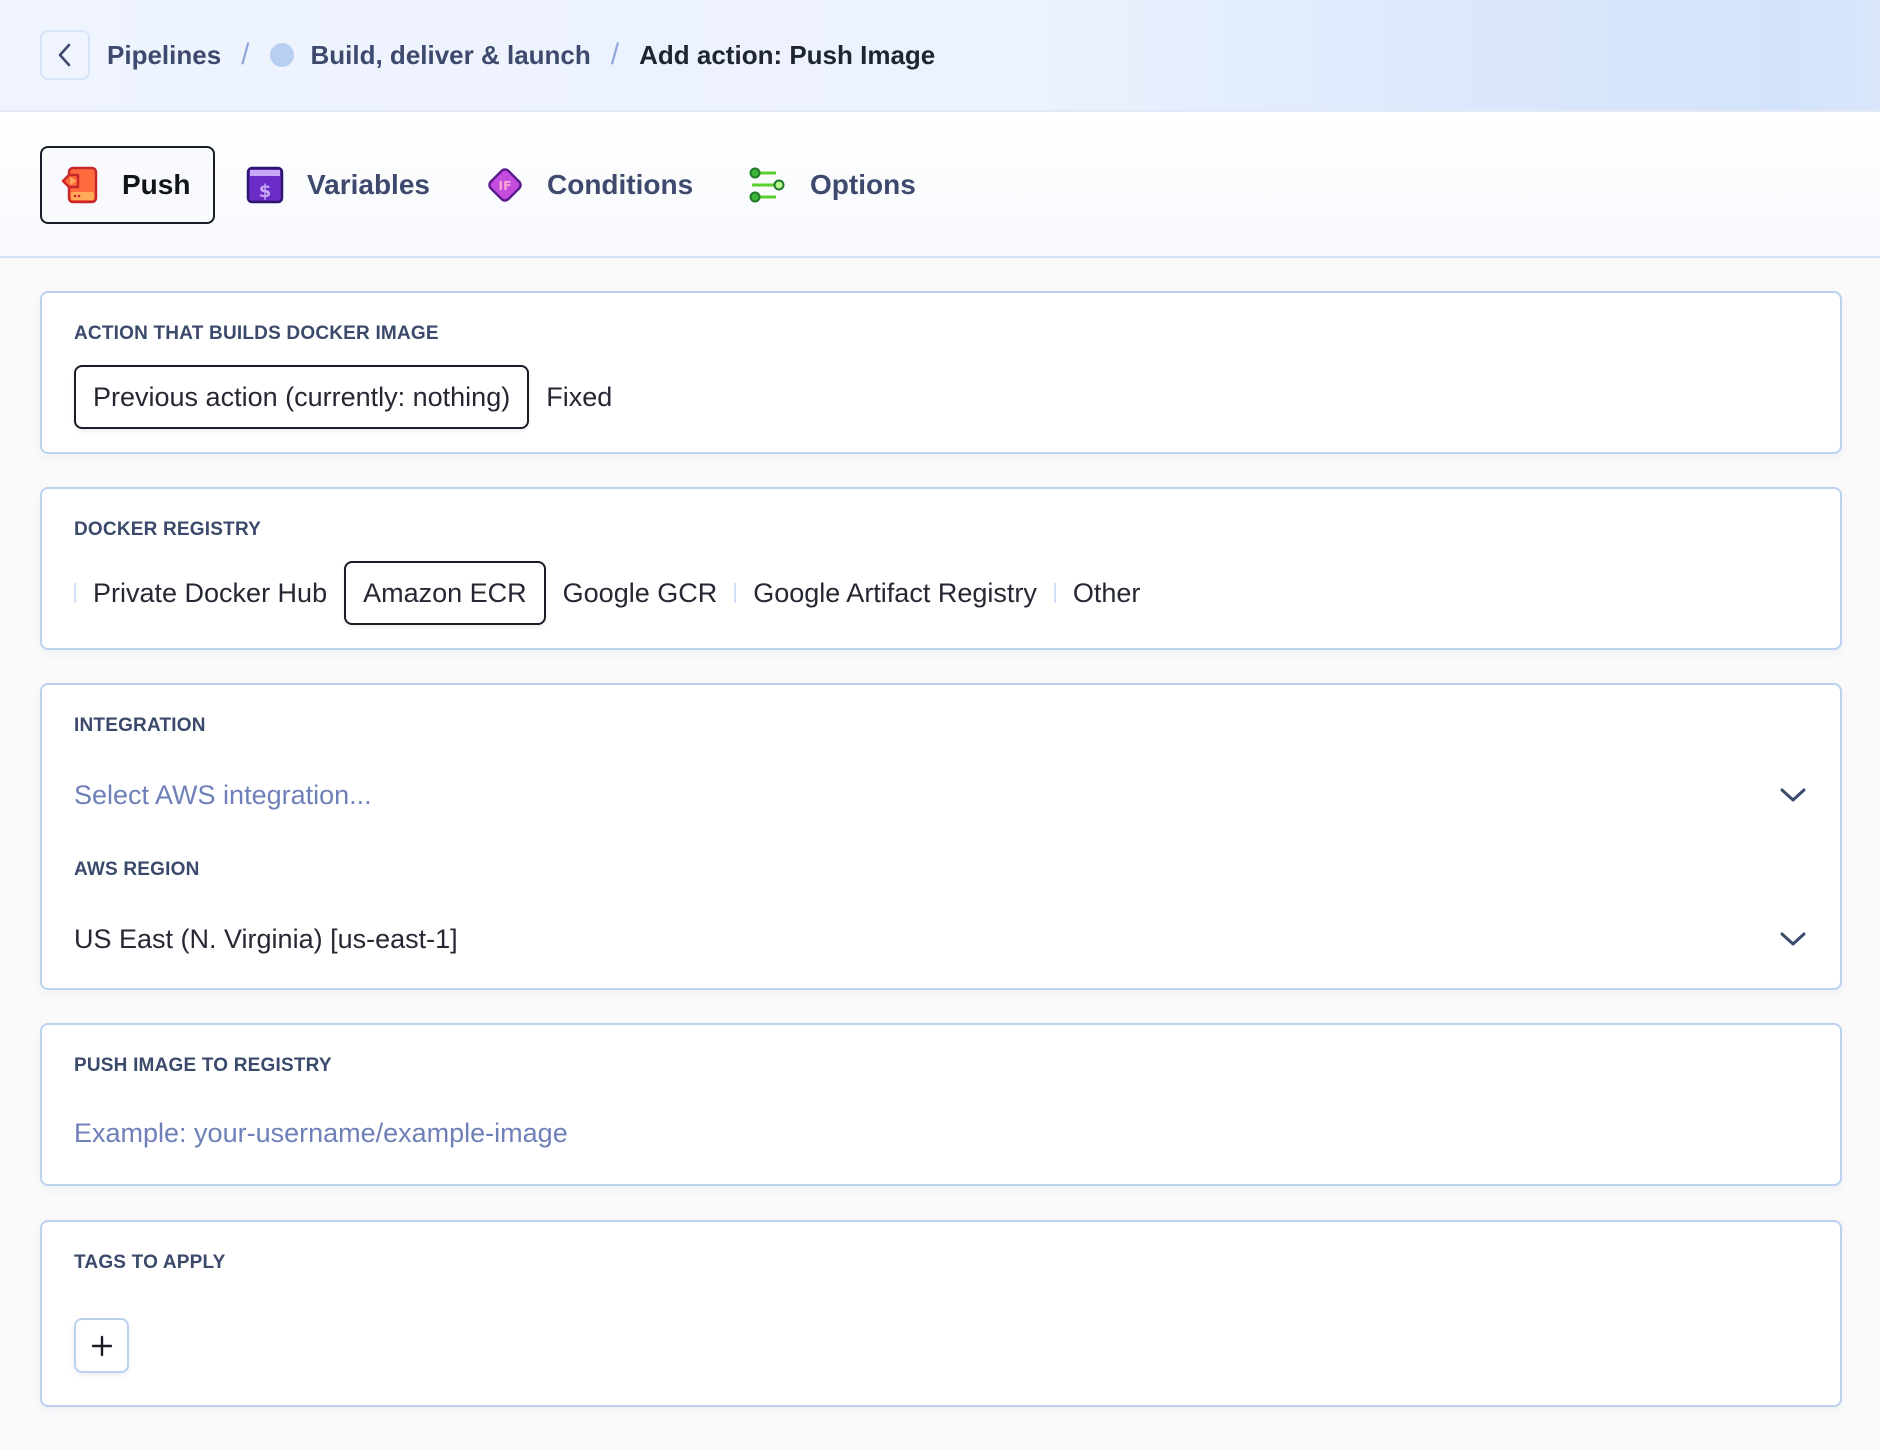 This screenshot has width=1880, height=1450. I want to click on tab-conditions: IF Conditions, so click(589, 185).